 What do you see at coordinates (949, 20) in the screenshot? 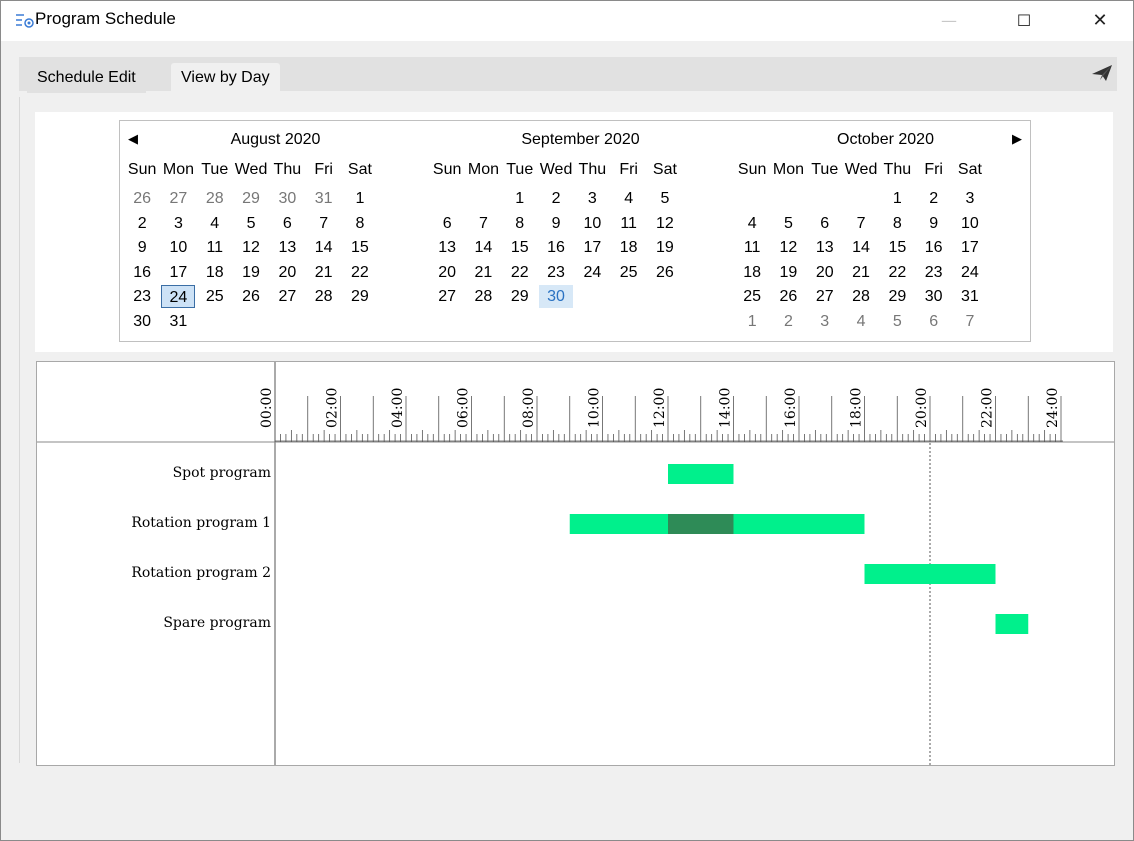
I see `minimize-button: —` at bounding box center [949, 20].